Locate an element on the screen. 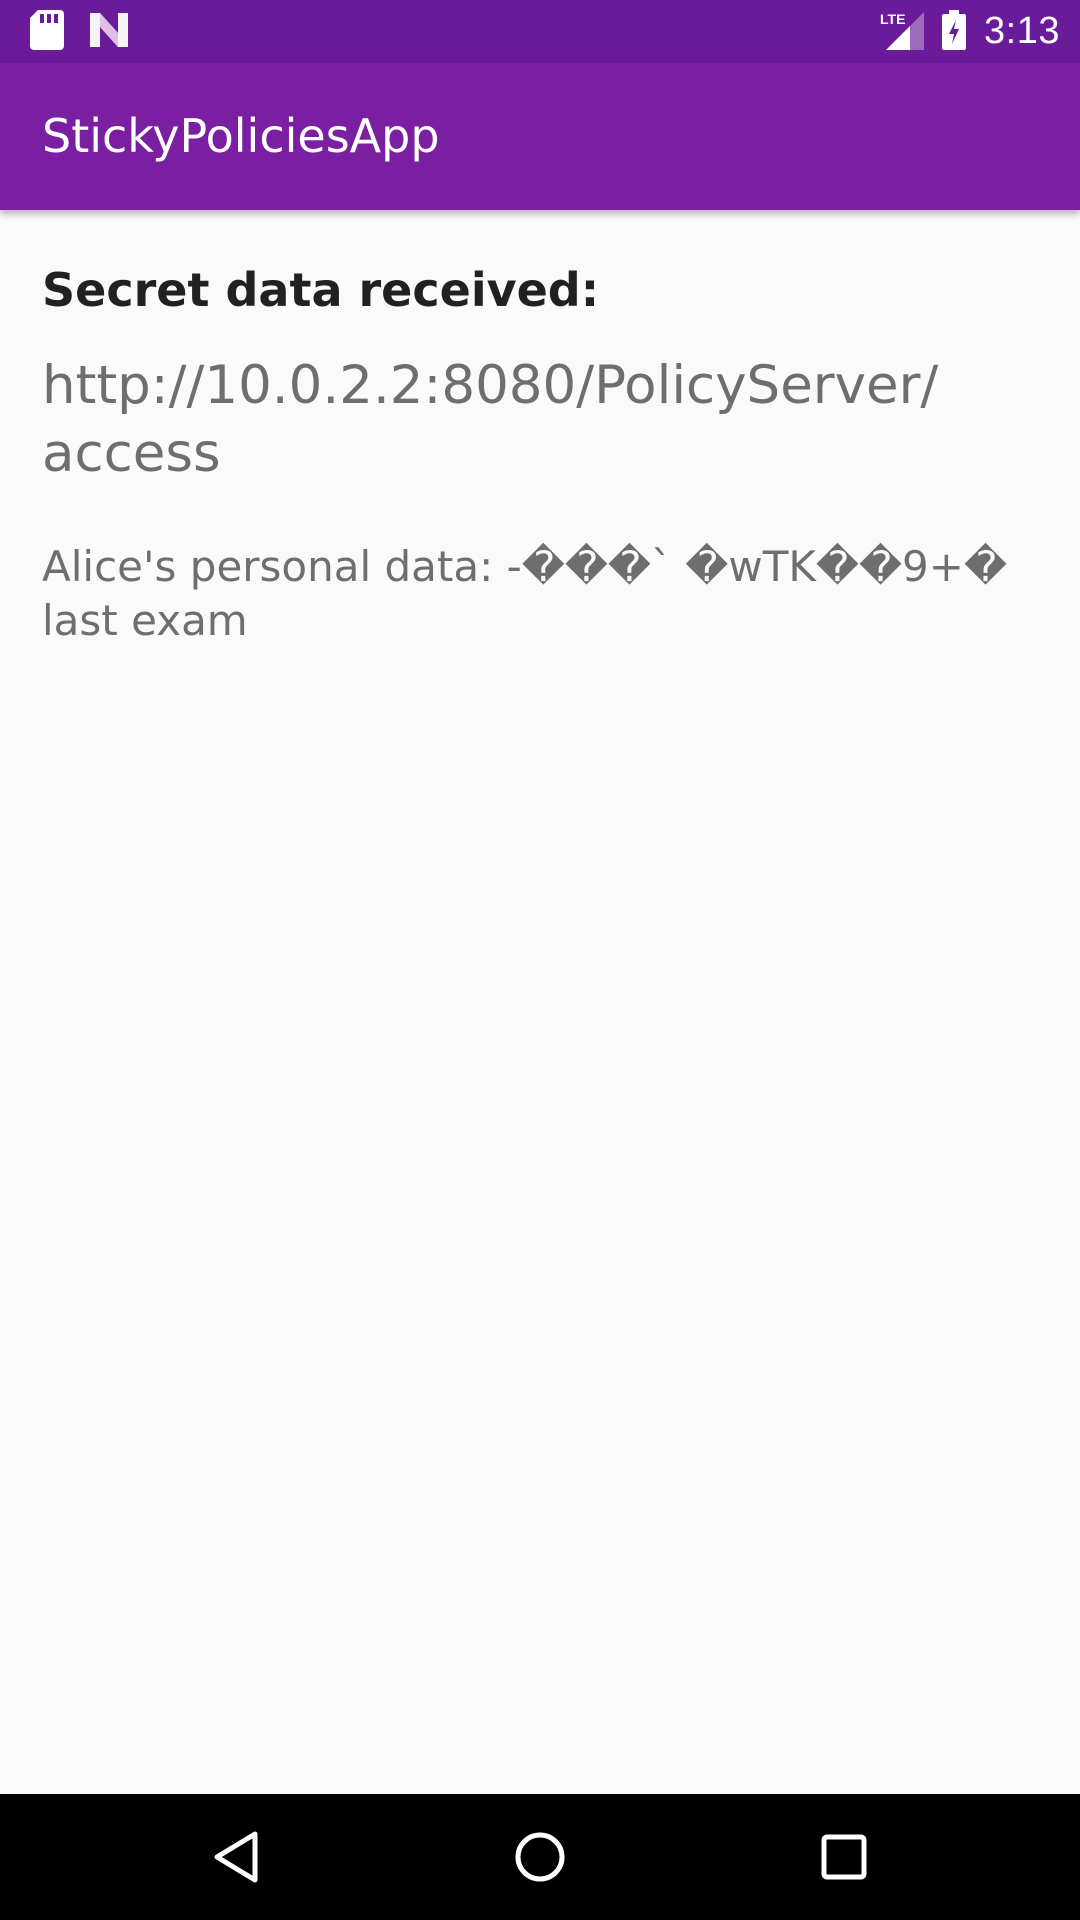 The width and height of the screenshot is (1080, 1920). status-right-icons: LTE 3:13 is located at coordinates (970, 31).